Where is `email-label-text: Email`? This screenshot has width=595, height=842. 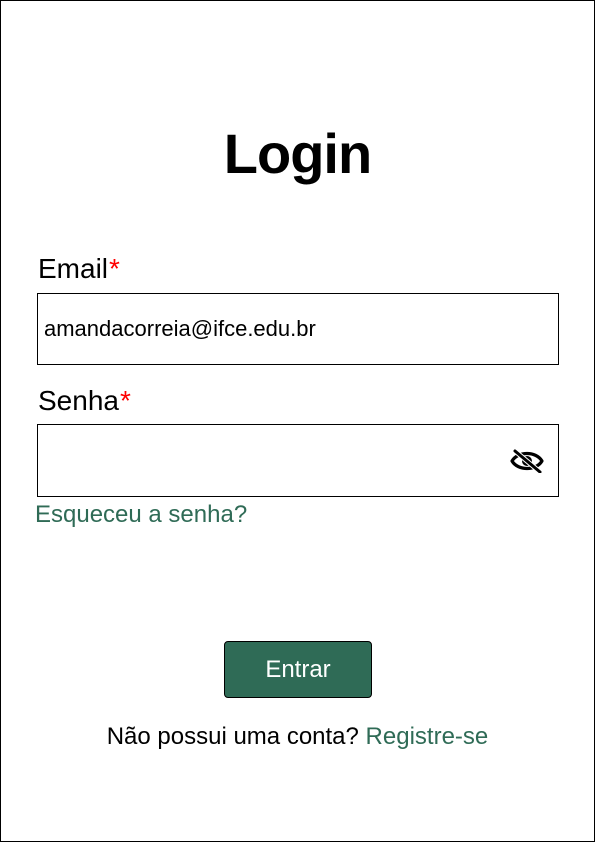
email-label-text: Email is located at coordinates (73, 268).